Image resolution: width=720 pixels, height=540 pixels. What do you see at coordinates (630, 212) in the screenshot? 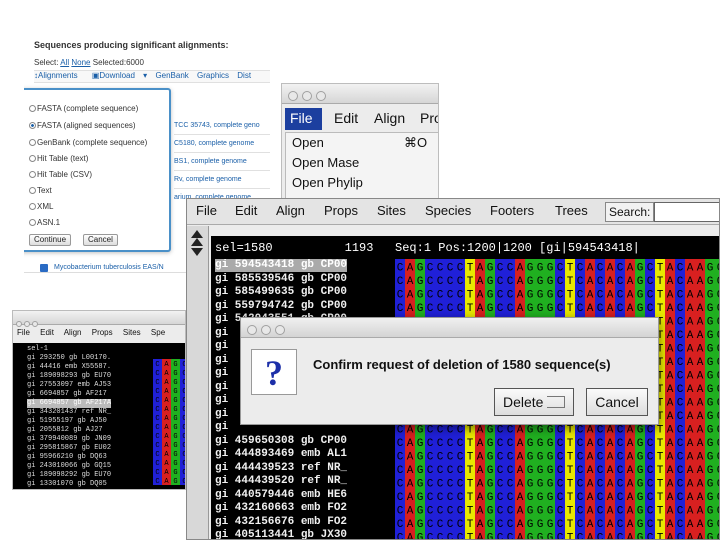
I see `search-label: Search:` at bounding box center [630, 212].